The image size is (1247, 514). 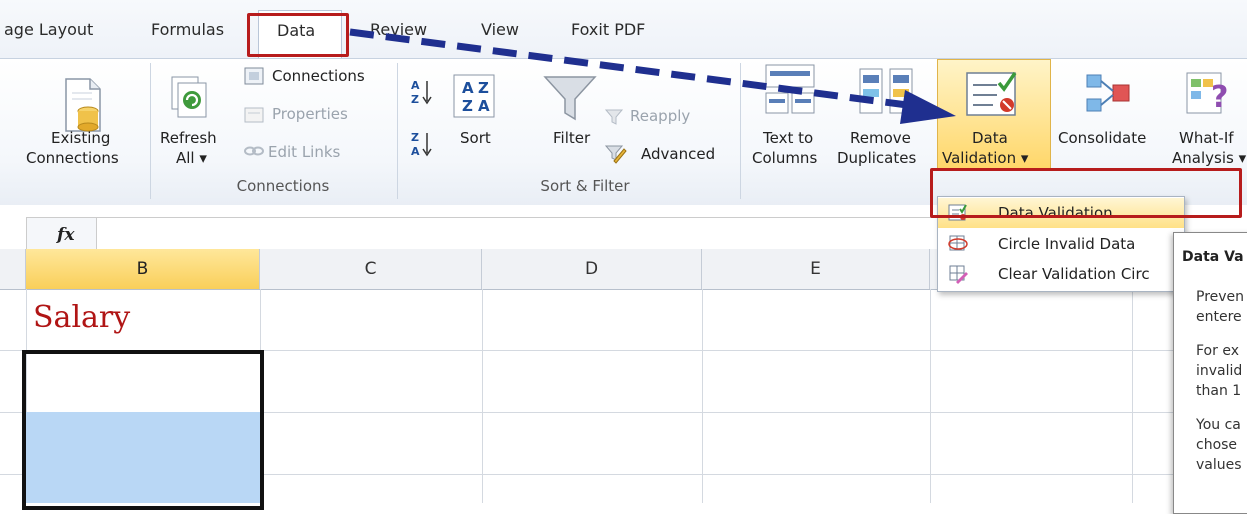 What do you see at coordinates (958, 243) in the screenshot?
I see `circle-invalid-data-icon` at bounding box center [958, 243].